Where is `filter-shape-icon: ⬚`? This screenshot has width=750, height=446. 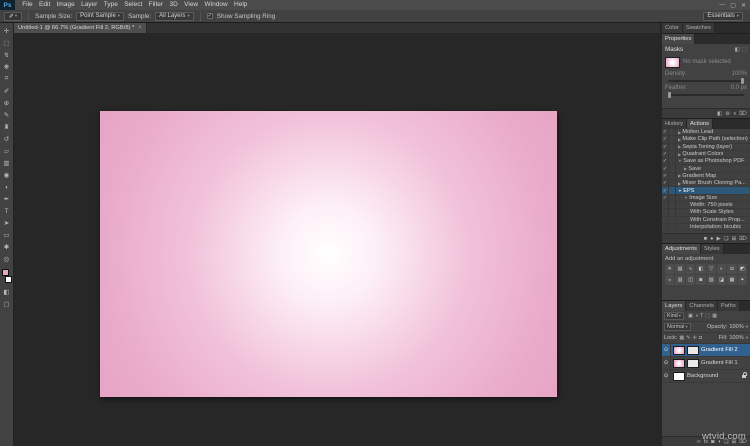
filter-shape-icon: ⬚ is located at coordinates (707, 316).